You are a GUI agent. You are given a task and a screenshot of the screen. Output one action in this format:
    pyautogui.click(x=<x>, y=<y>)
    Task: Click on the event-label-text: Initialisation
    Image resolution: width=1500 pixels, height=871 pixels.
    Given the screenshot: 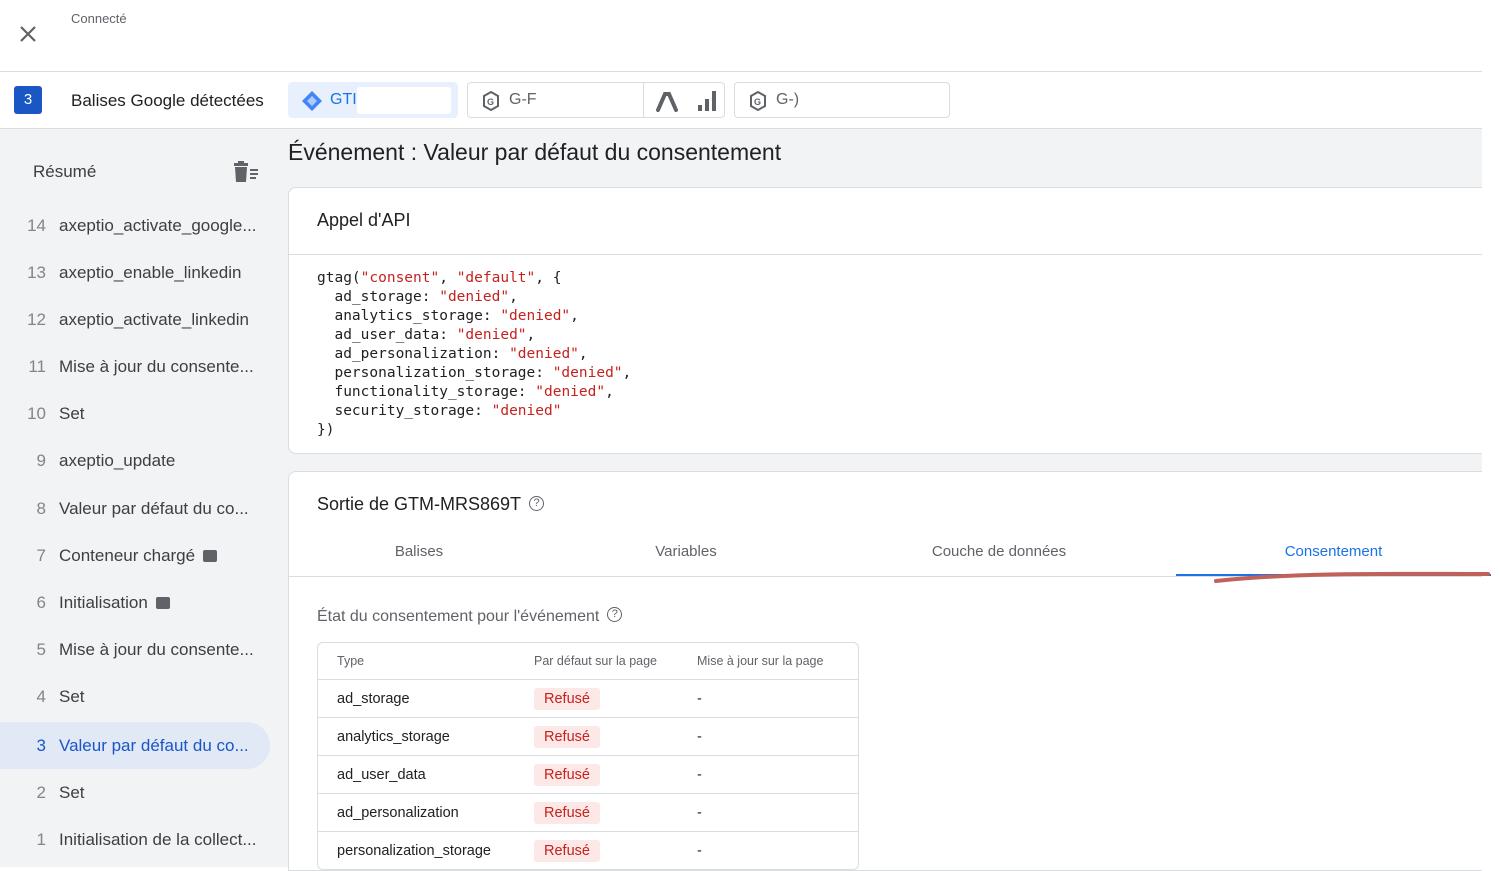 What is the action you would take?
    pyautogui.click(x=103, y=602)
    